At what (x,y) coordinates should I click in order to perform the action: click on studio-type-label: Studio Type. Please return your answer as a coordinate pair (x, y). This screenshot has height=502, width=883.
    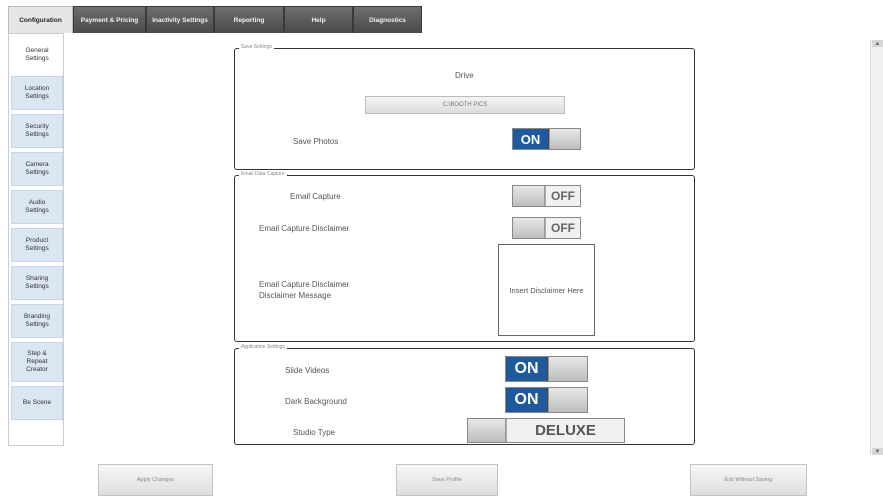
    Looking at the image, I should click on (314, 432).